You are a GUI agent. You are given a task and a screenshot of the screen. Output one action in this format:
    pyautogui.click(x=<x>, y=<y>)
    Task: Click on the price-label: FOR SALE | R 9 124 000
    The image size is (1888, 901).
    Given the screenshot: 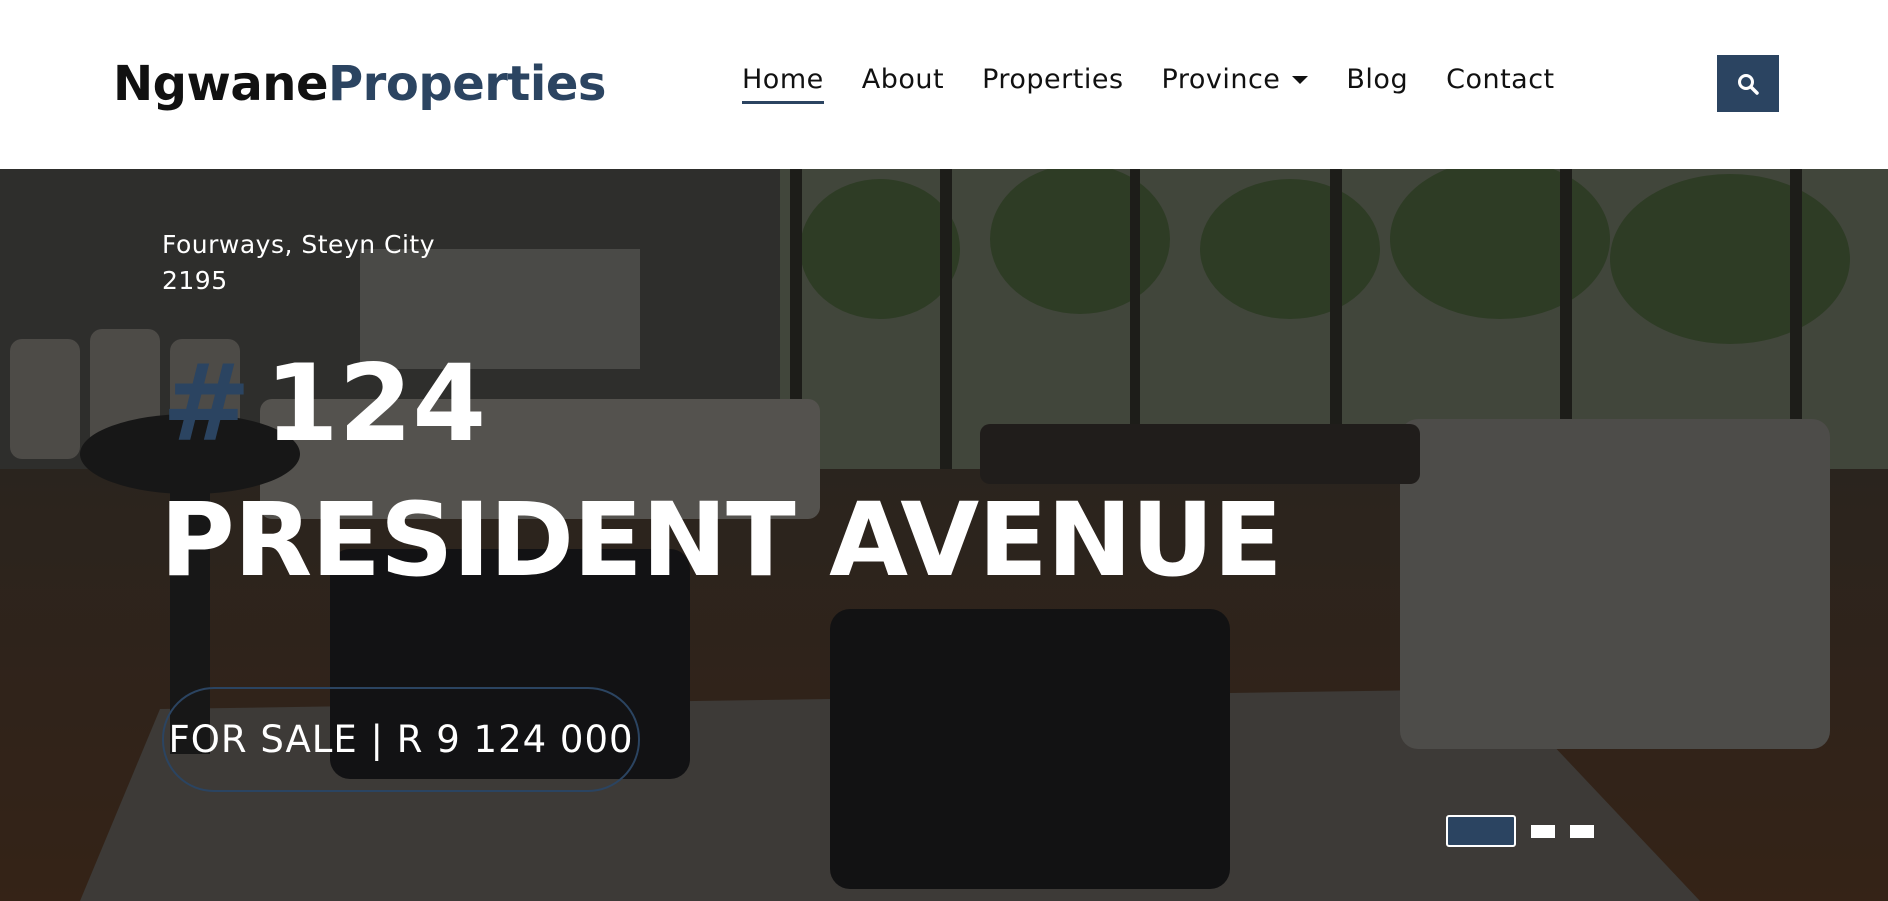 What is the action you would take?
    pyautogui.click(x=401, y=739)
    